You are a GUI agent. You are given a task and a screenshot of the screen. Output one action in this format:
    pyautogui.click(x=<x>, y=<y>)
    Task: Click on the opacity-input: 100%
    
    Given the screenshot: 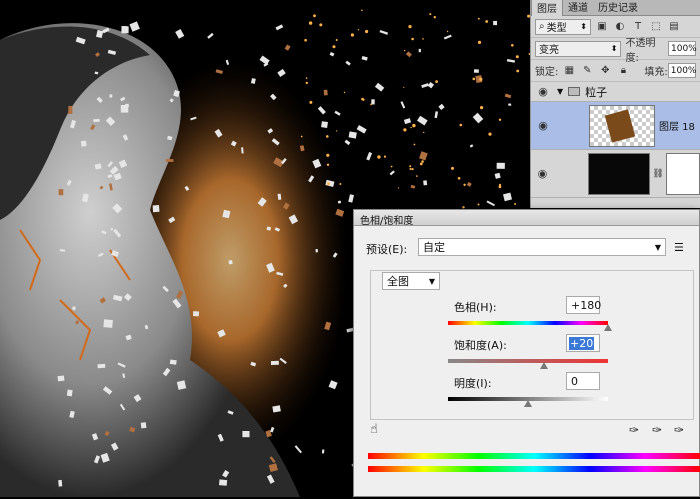 What is the action you would take?
    pyautogui.click(x=682, y=48)
    